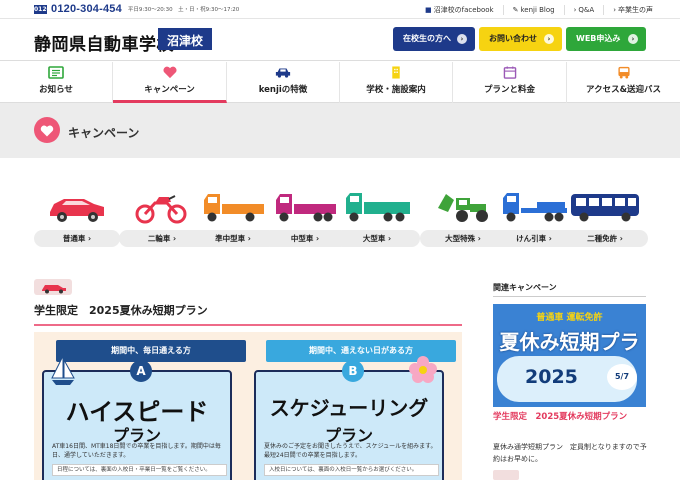 The height and width of the screenshot is (480, 680). What do you see at coordinates (569, 355) in the screenshot?
I see `related-campaign-image: 普通車 運転免許 夏休み短期プラン 2025 5/7` at bounding box center [569, 355].